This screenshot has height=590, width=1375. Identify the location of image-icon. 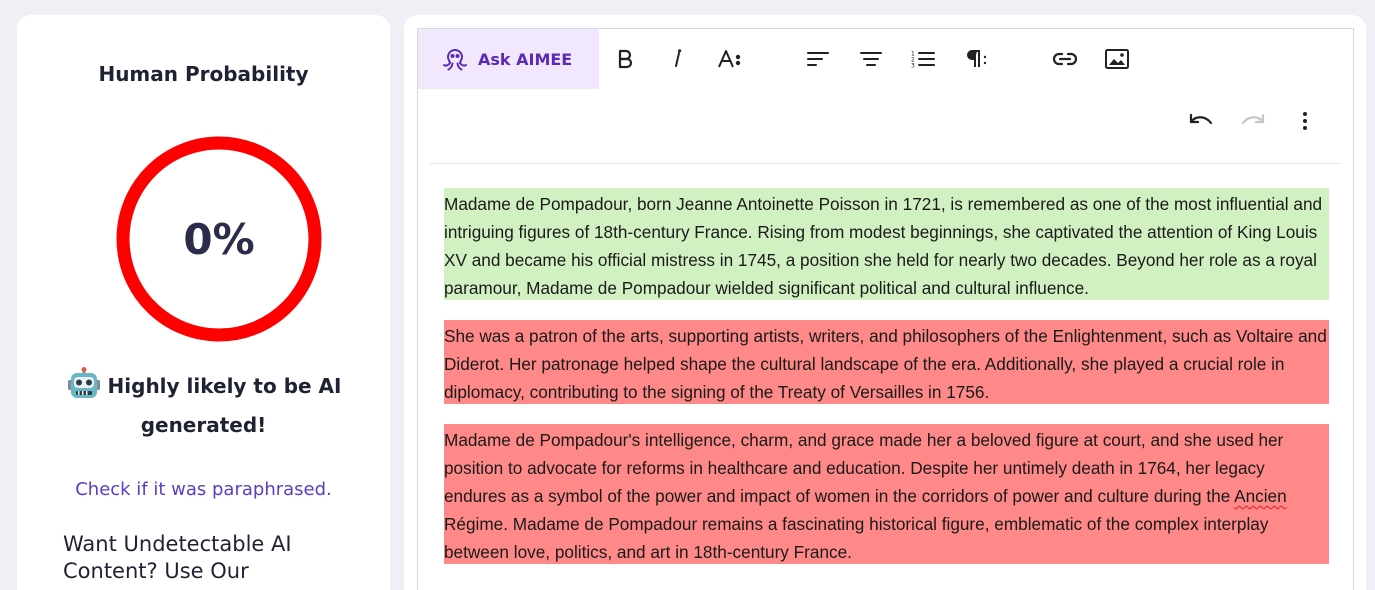
(1117, 59).